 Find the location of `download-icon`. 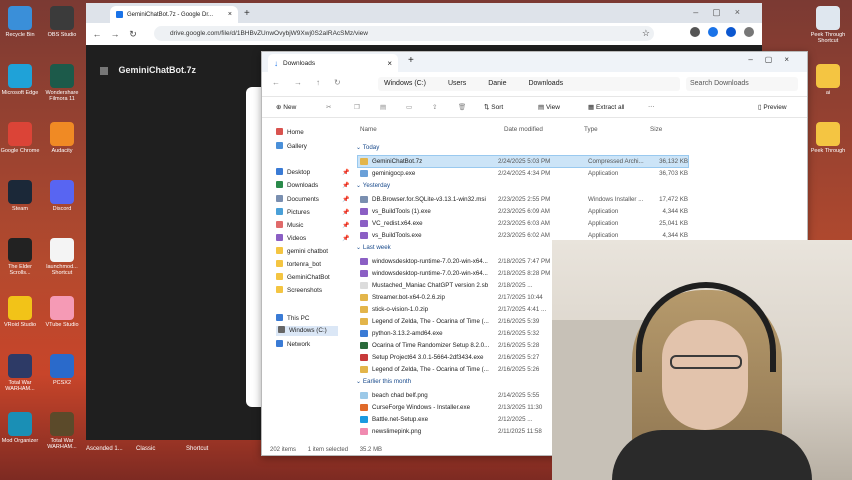

download-icon is located at coordinates (713, 32).